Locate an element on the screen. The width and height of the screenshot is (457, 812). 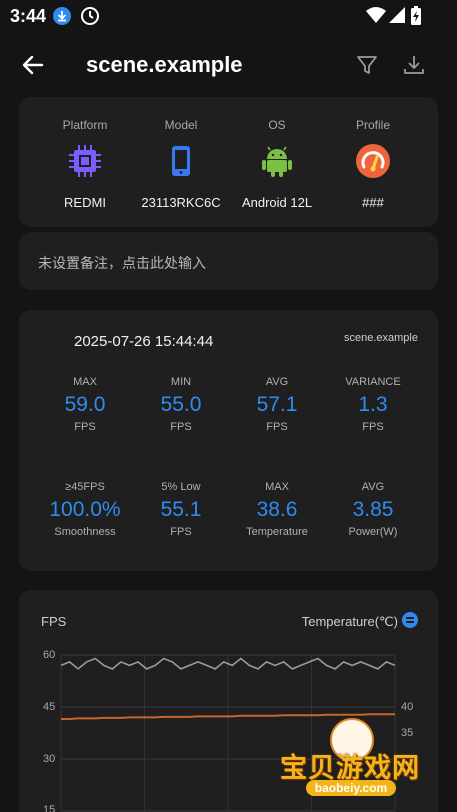
model-value: 23113RKC6C is located at coordinates (181, 202).